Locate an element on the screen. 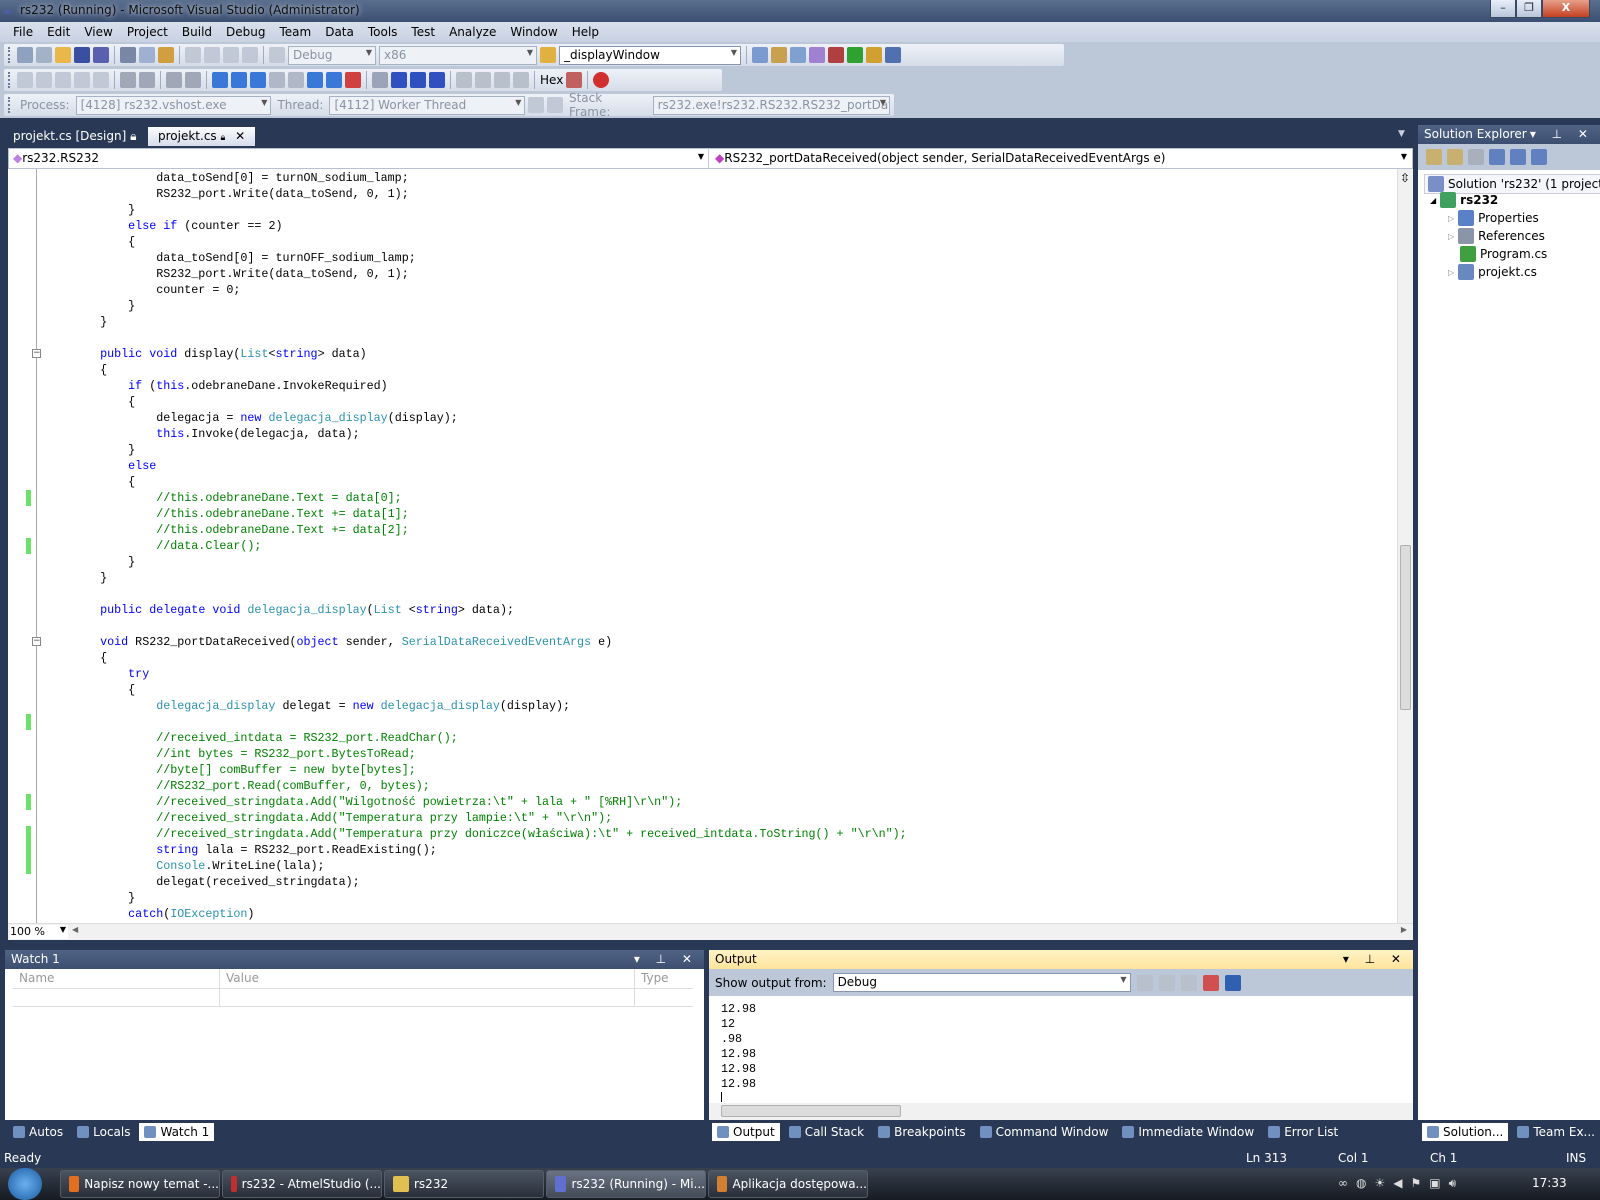  menu-help: Help is located at coordinates (585, 32).